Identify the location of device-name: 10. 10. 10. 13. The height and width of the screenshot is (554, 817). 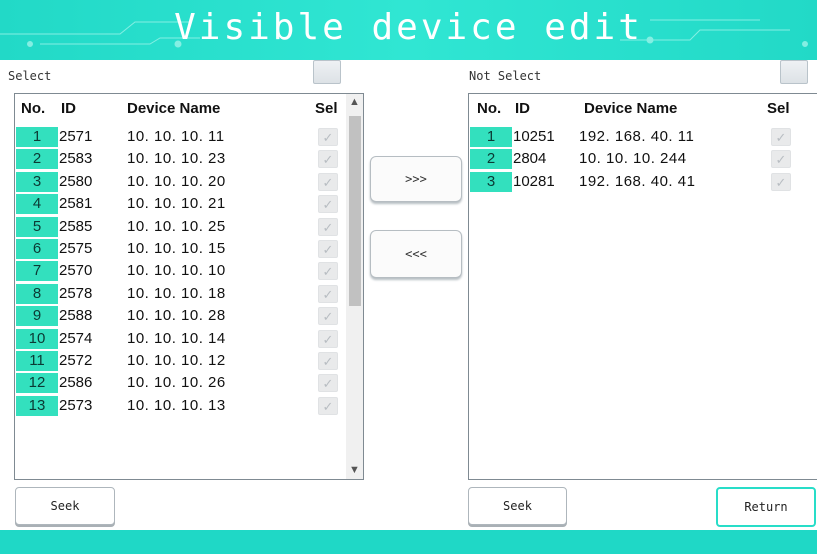
(176, 405).